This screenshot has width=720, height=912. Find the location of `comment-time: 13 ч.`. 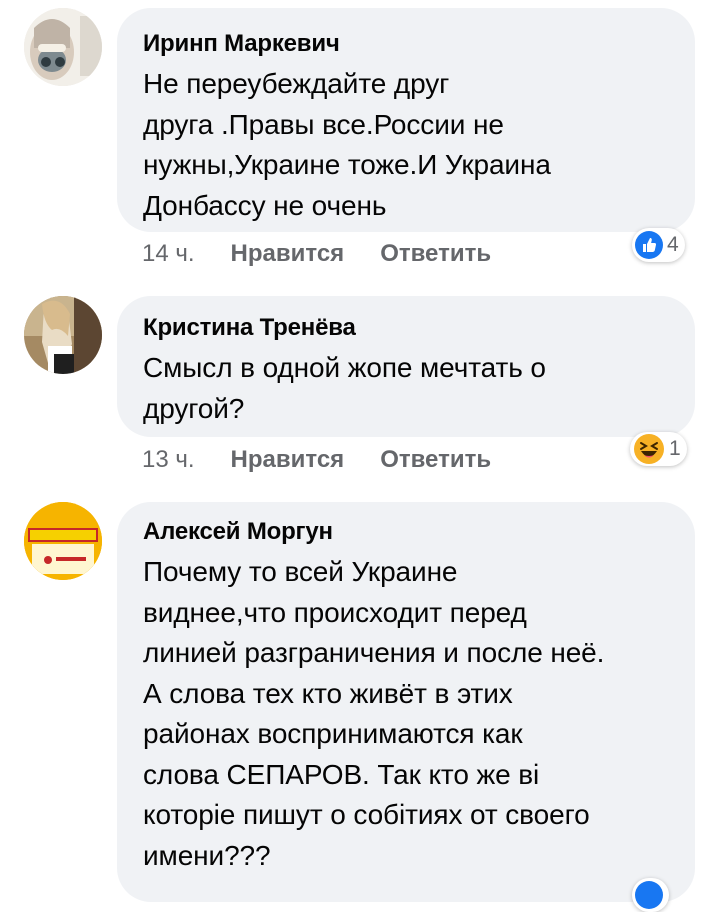

comment-time: 13 ч. is located at coordinates (168, 459).